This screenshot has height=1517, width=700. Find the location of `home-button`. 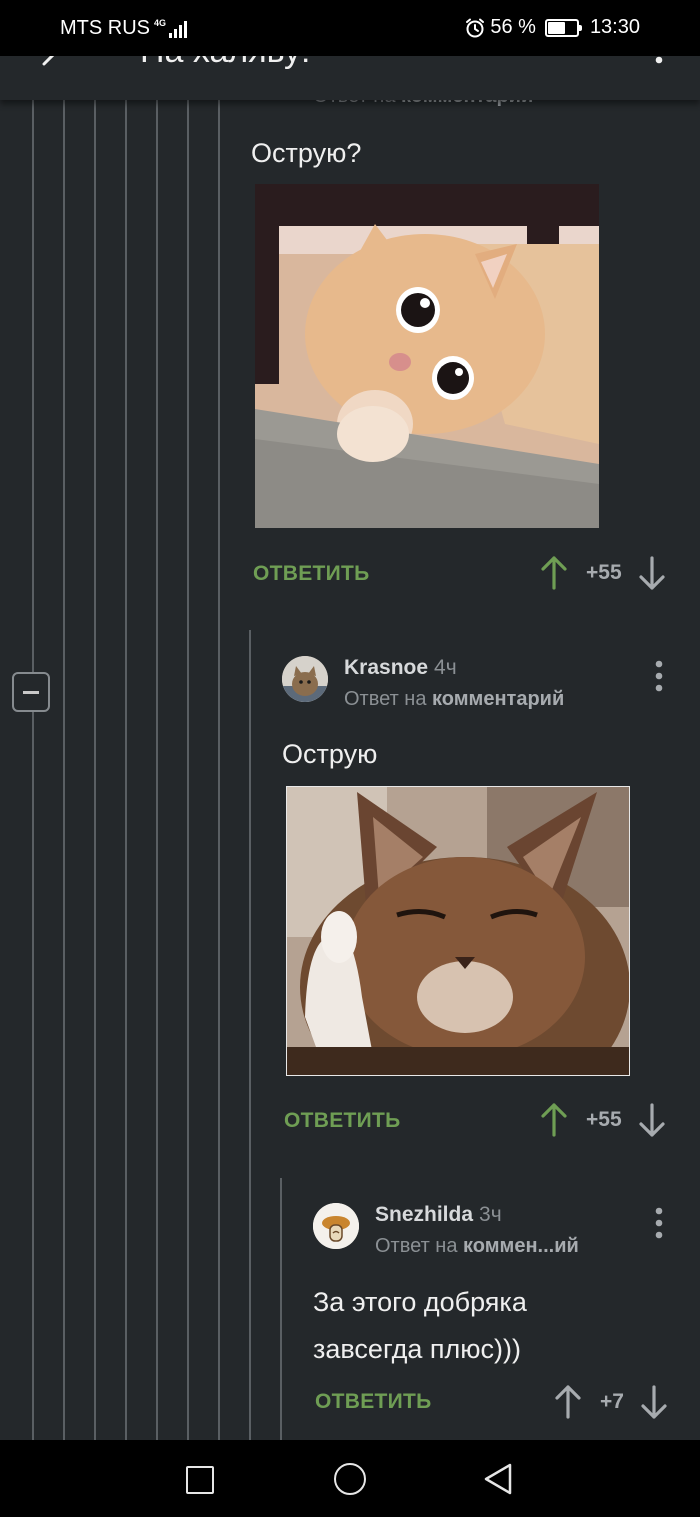

home-button is located at coordinates (350, 1479).